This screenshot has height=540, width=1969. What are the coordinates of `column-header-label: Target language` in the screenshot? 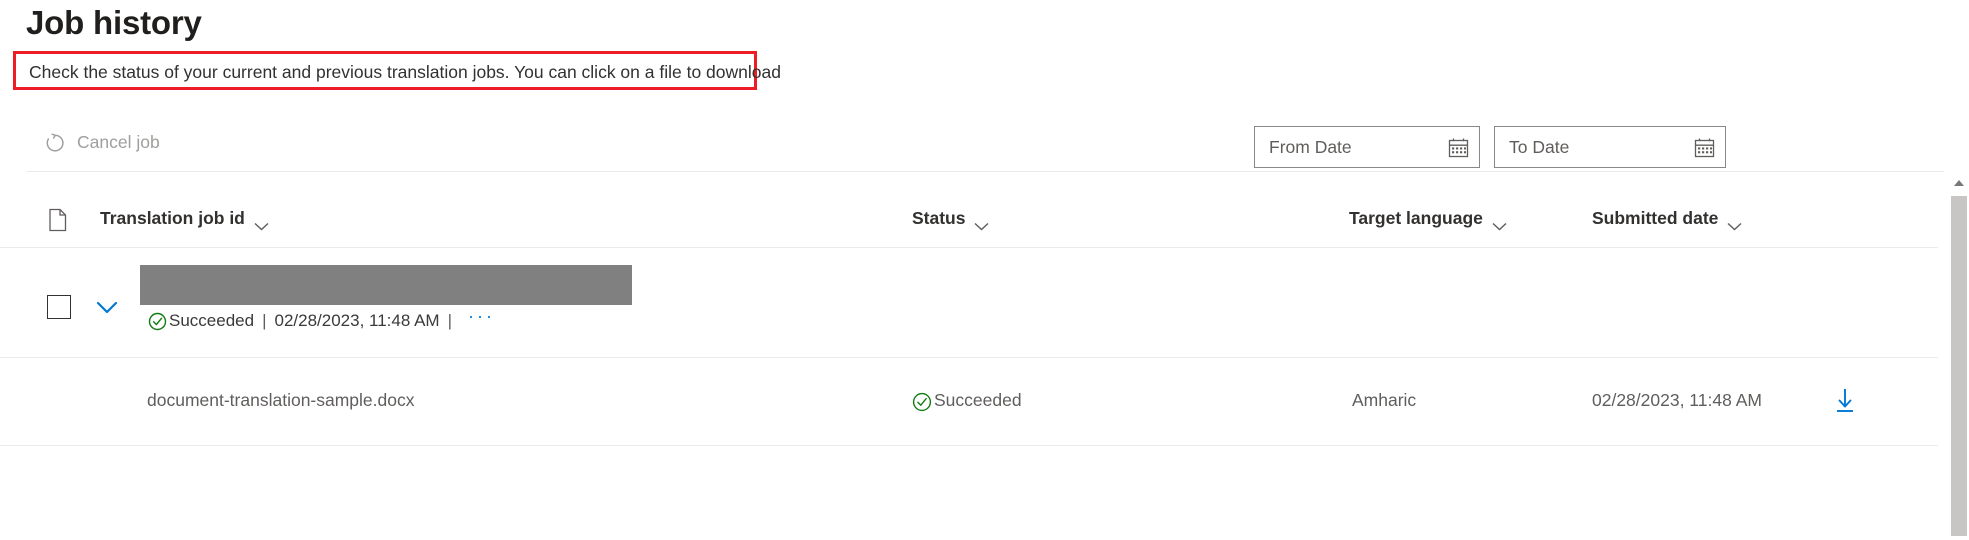 It's located at (1416, 218).